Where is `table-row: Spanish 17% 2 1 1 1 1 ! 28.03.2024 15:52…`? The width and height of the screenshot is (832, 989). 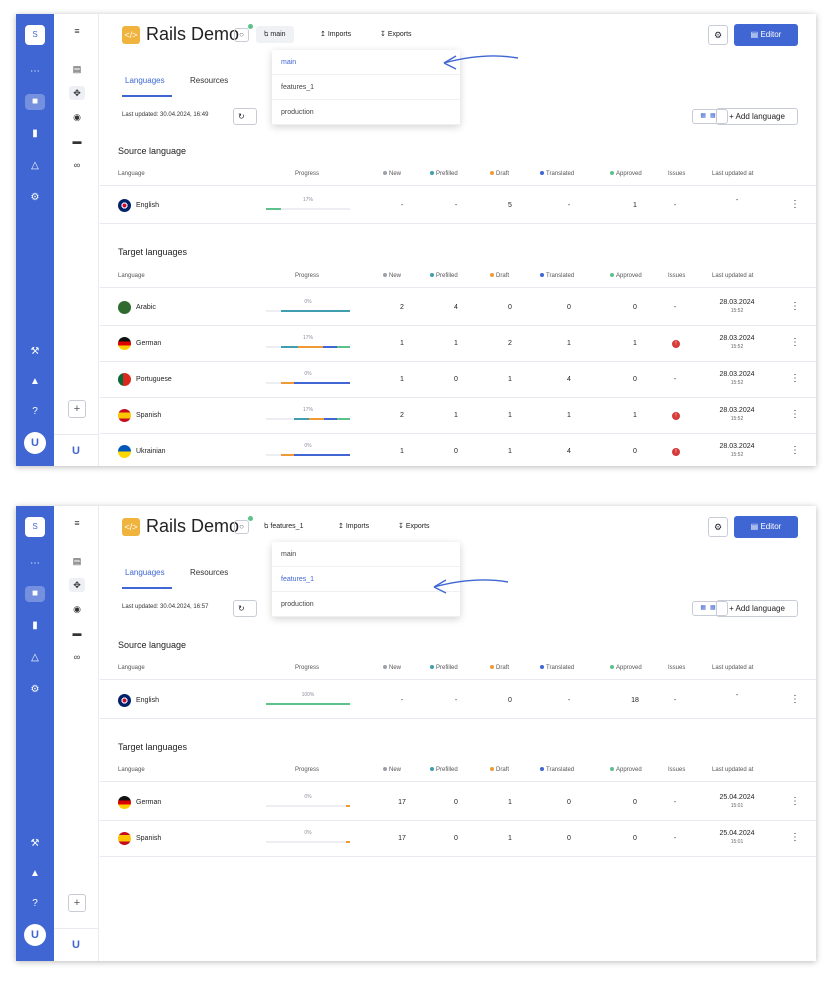
table-row: Spanish 17% 2 1 1 1 1 ! 28.03.2024 15:52… is located at coordinates (458, 416).